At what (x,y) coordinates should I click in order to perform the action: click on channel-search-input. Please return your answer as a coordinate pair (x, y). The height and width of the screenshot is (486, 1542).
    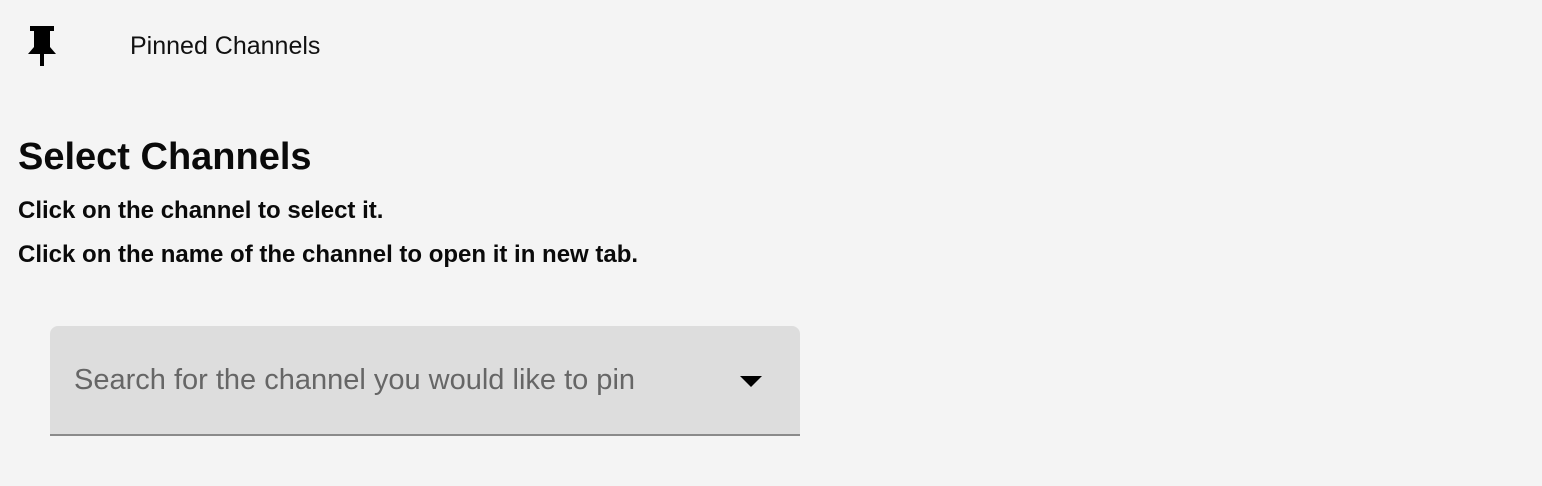
    Looking at the image, I should click on (390, 380).